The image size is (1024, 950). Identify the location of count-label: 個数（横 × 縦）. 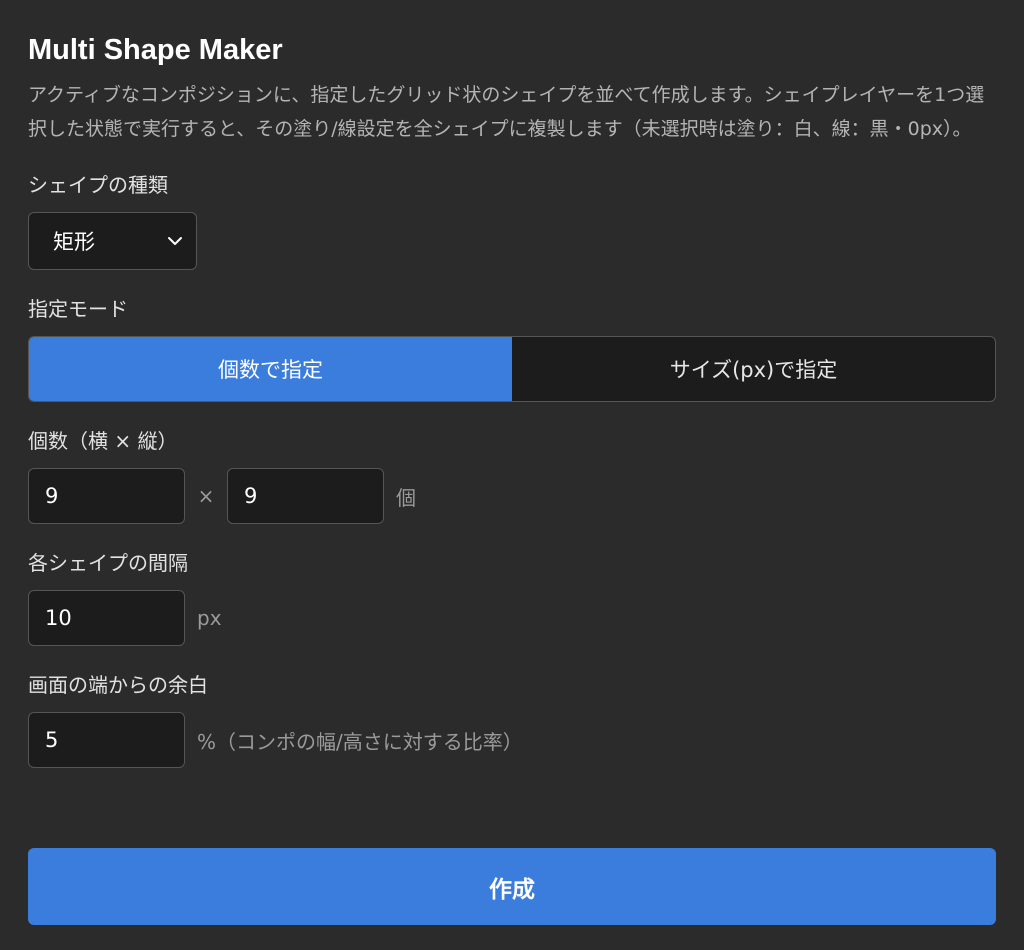
(103, 441).